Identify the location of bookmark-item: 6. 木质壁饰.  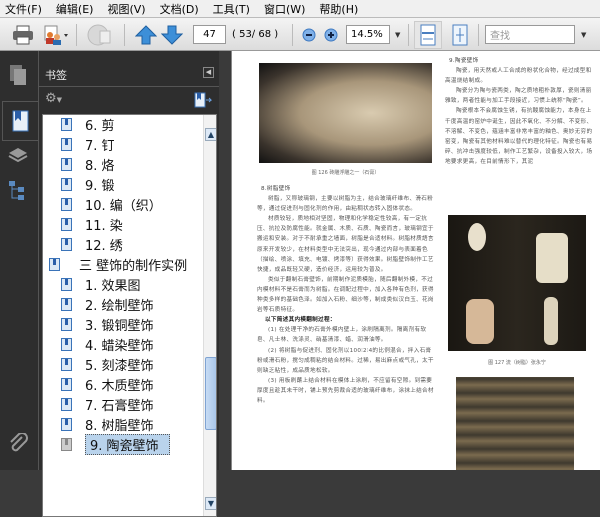
(124, 384).